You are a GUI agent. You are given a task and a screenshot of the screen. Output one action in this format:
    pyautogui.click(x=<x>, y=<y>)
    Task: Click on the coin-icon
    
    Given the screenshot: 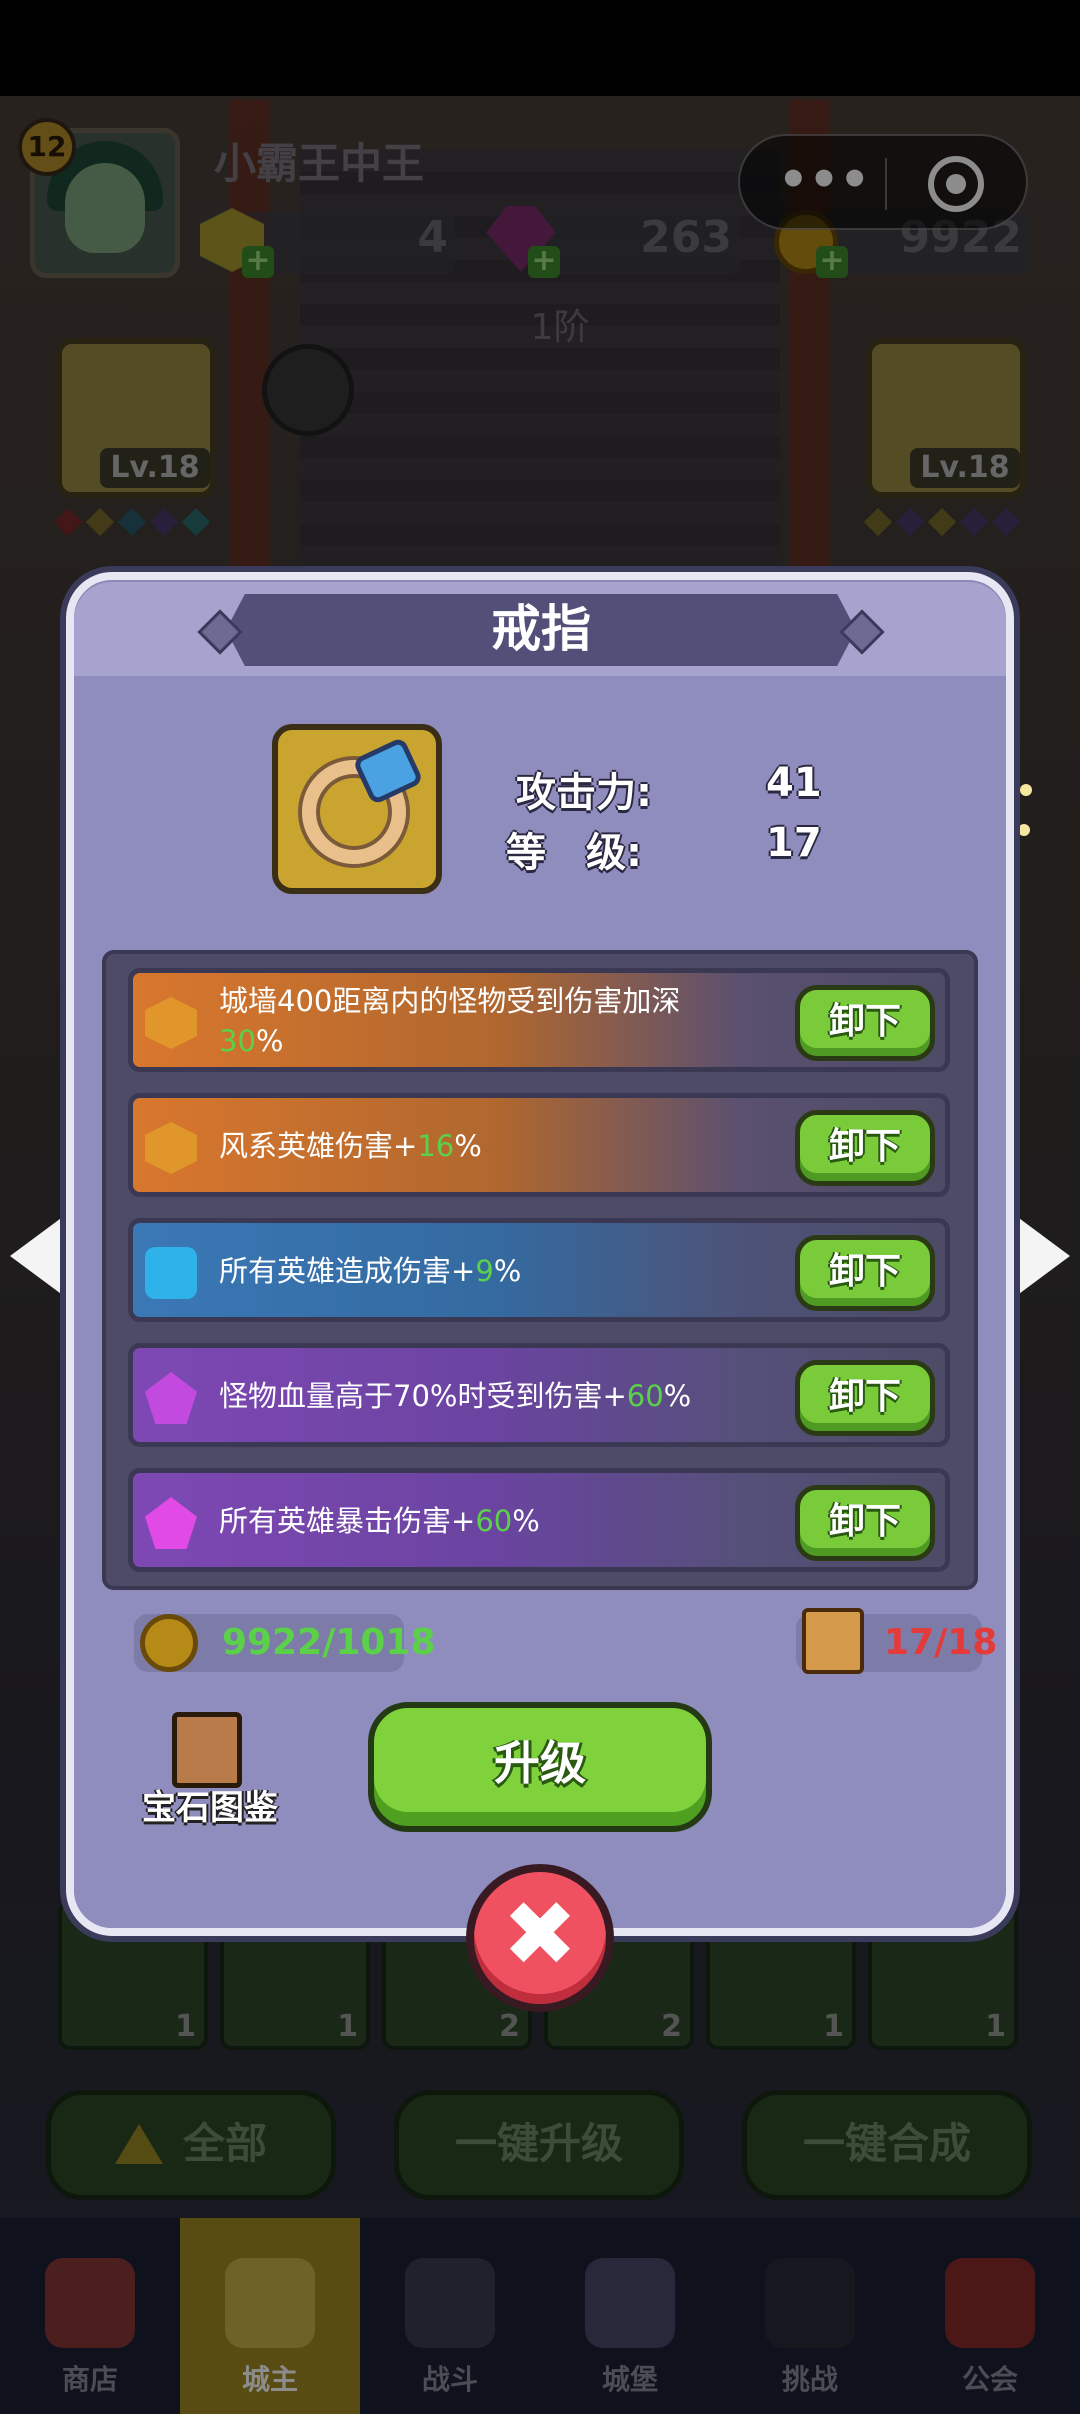 What is the action you would take?
    pyautogui.click(x=169, y=1643)
    